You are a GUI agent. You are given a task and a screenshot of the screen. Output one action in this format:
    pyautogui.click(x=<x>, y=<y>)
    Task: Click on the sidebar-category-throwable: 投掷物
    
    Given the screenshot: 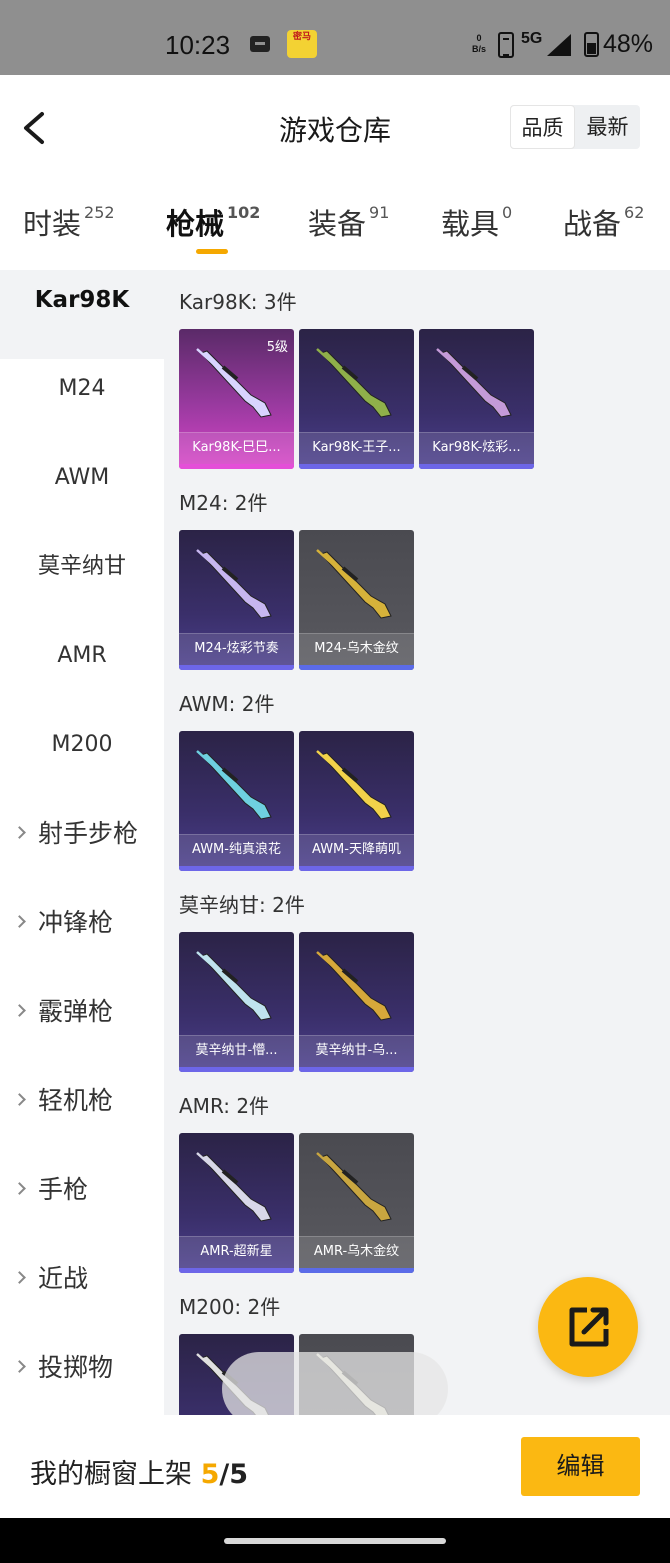 What is the action you would take?
    pyautogui.click(x=82, y=1382)
    